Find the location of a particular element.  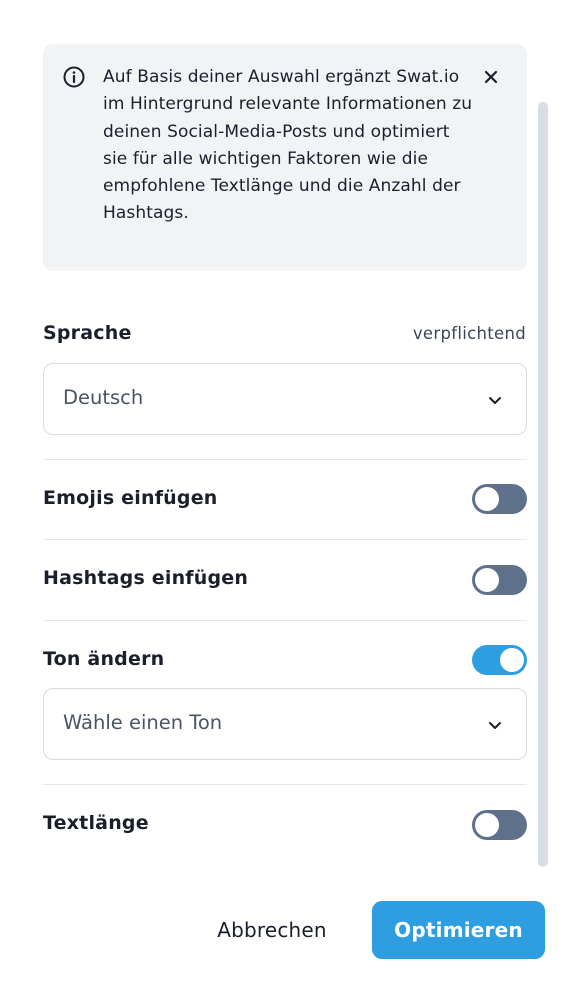

tone-select-placeholder: Wähle einen Ton is located at coordinates (143, 722).